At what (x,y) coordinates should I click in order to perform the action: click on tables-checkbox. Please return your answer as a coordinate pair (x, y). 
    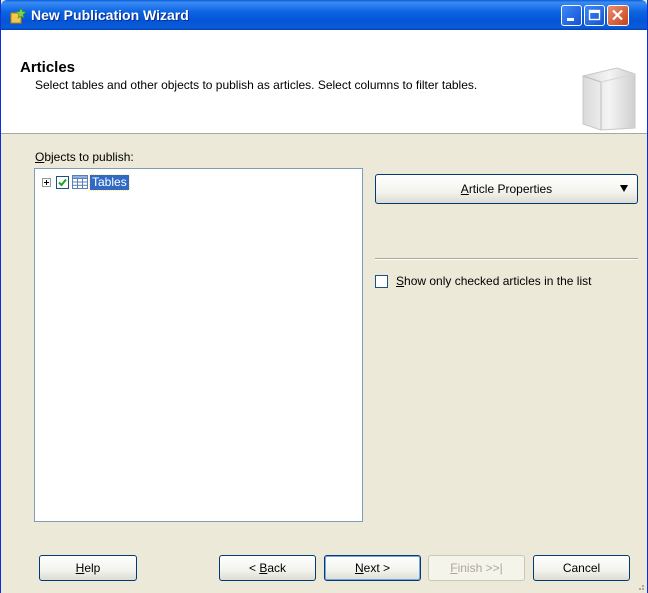
    Looking at the image, I should click on (62, 182).